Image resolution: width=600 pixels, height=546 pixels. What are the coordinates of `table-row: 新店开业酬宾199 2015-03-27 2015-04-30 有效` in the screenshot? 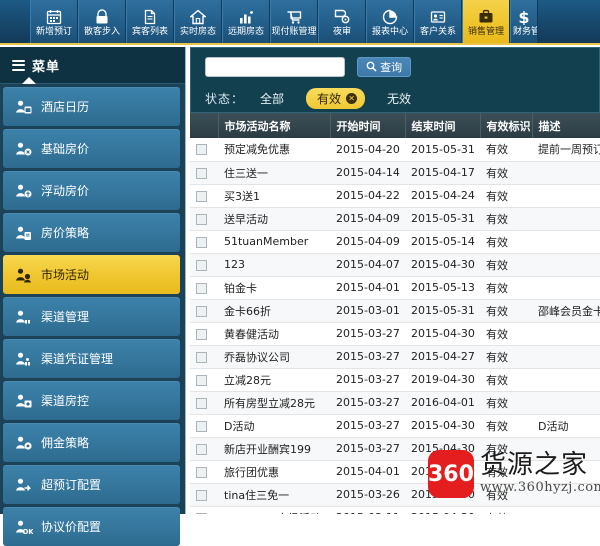 It's located at (395, 449).